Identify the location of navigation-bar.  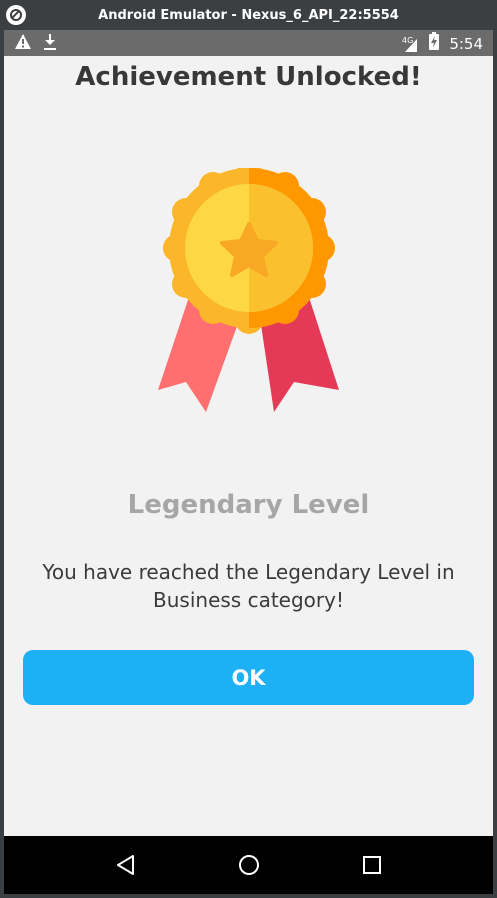
(248, 865).